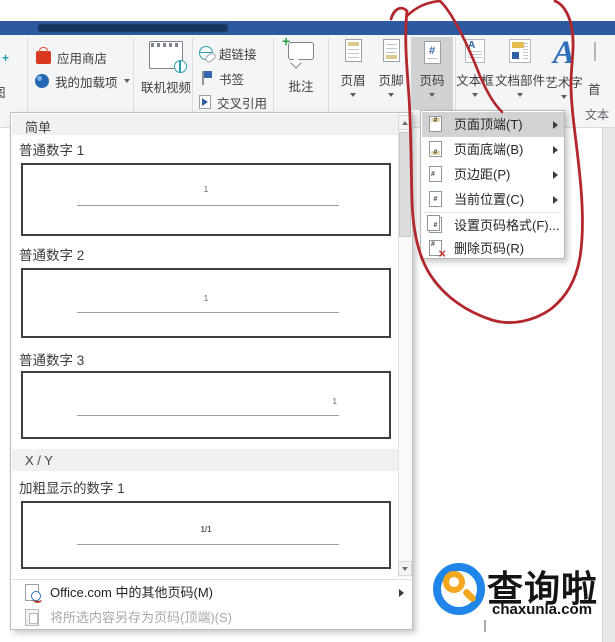  What do you see at coordinates (206, 529) in the screenshot?
I see `preview-page-fraction: 1/1` at bounding box center [206, 529].